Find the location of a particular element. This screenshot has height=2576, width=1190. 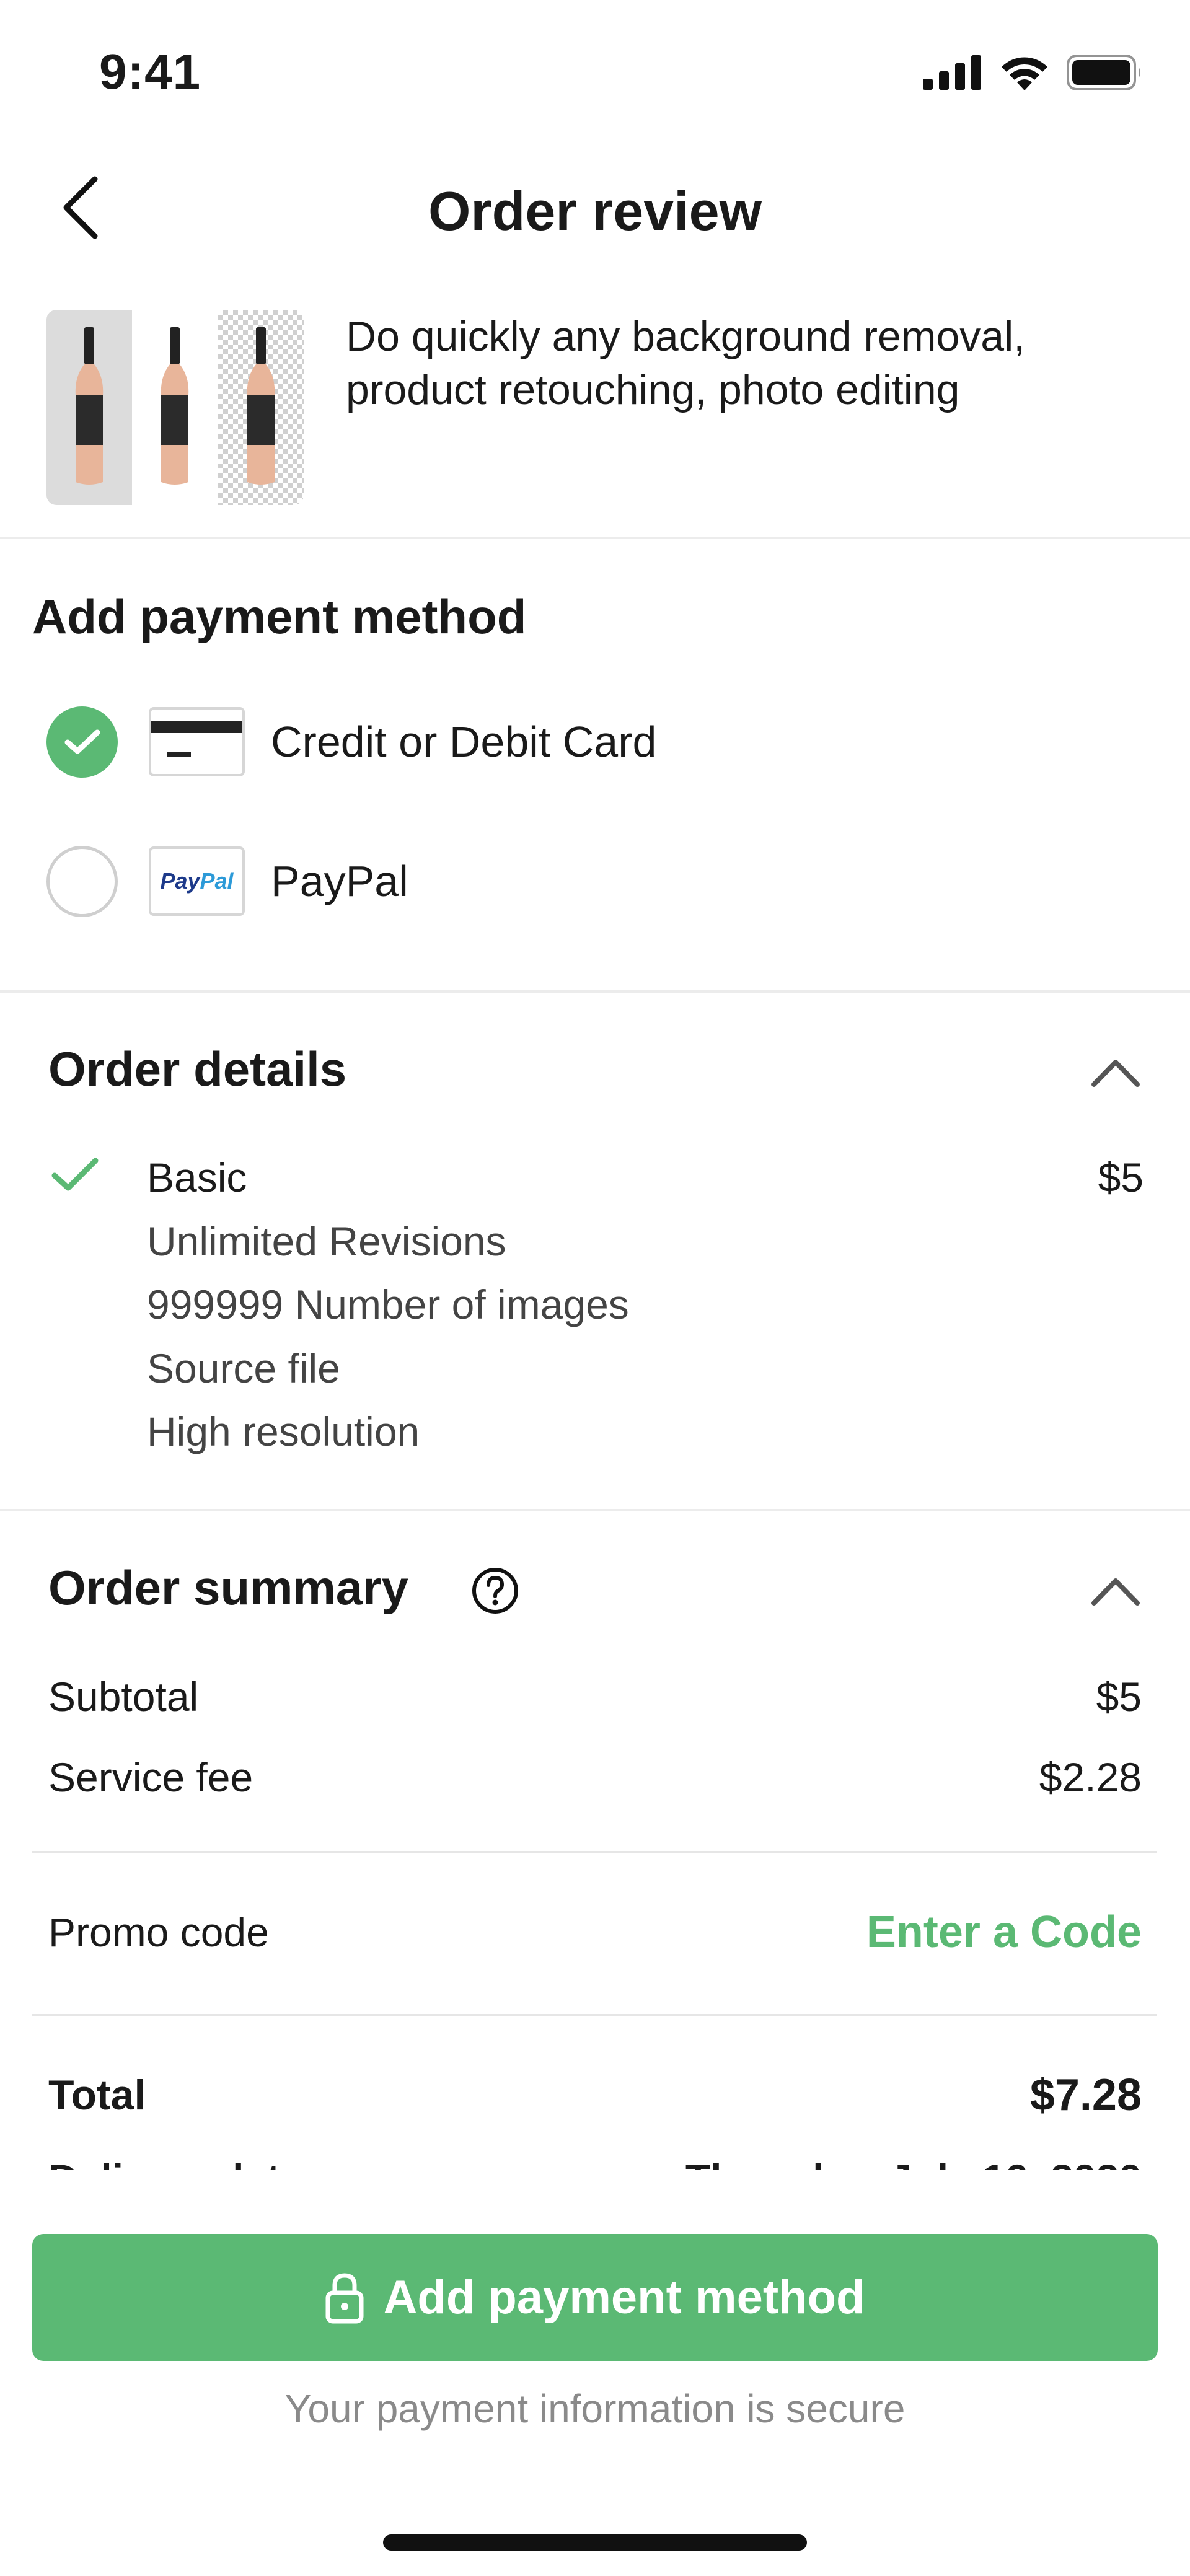

total-label: Total is located at coordinates (97, 2095).